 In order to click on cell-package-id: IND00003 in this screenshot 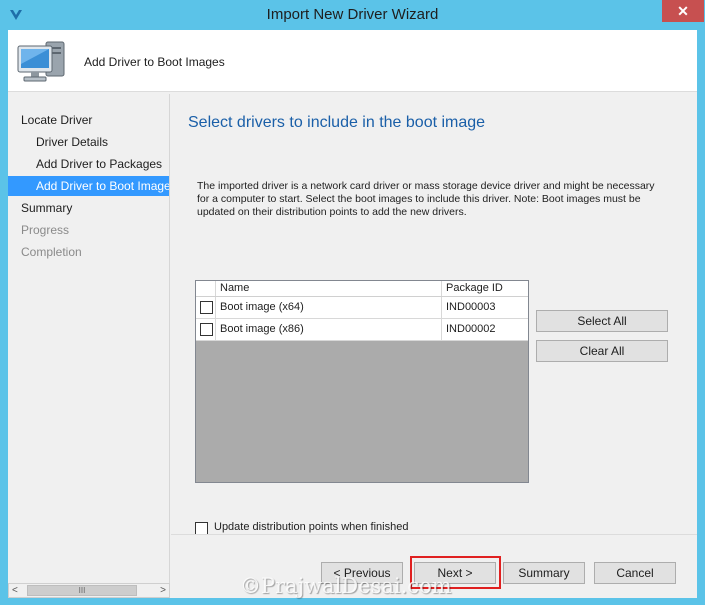, I will do `click(471, 307)`.